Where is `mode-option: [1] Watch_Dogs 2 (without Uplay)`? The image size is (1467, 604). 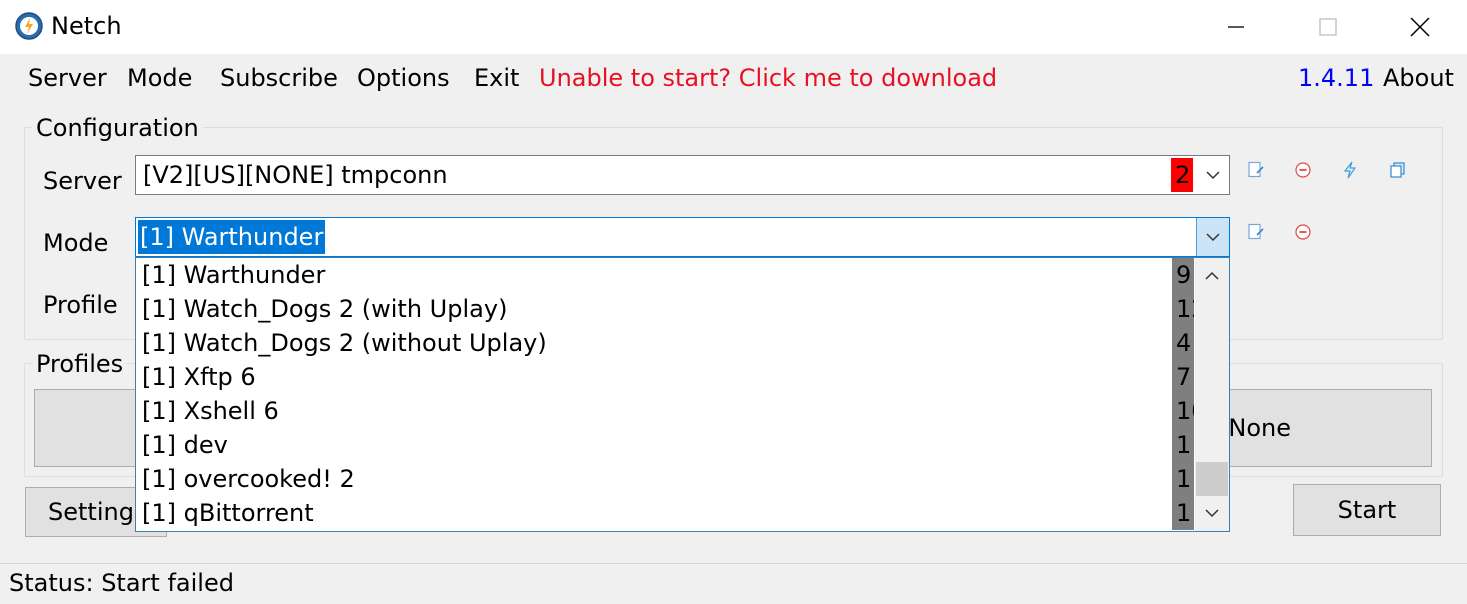 mode-option: [1] Watch_Dogs 2 (without Uplay) is located at coordinates (344, 343).